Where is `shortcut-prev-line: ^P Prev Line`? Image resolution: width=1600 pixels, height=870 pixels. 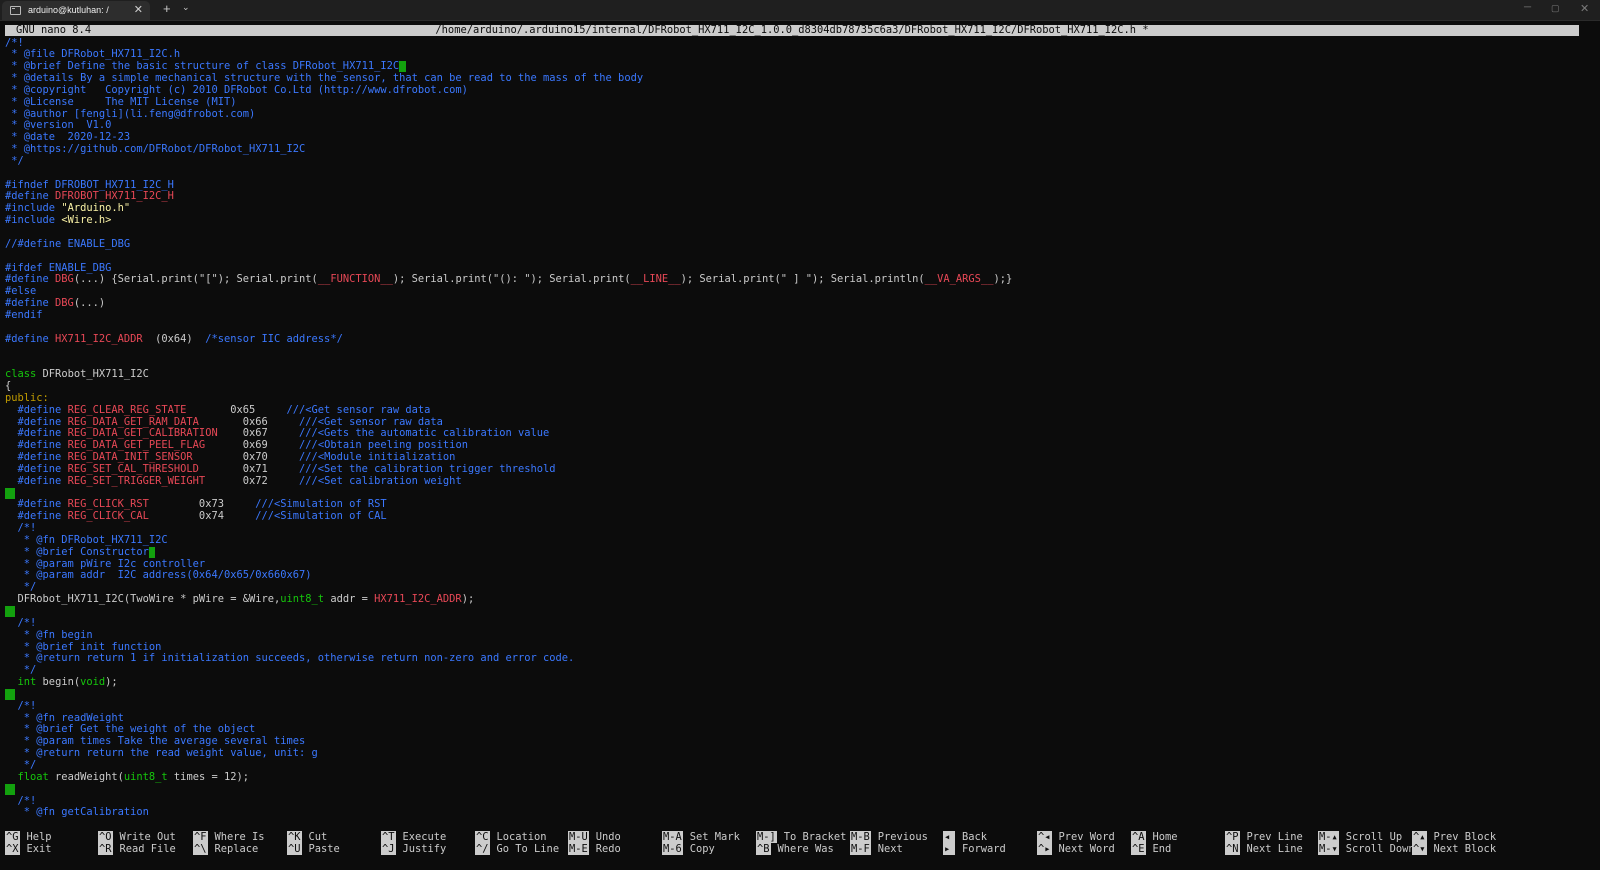
shortcut-prev-line: ^P Prev Line is located at coordinates (1264, 837).